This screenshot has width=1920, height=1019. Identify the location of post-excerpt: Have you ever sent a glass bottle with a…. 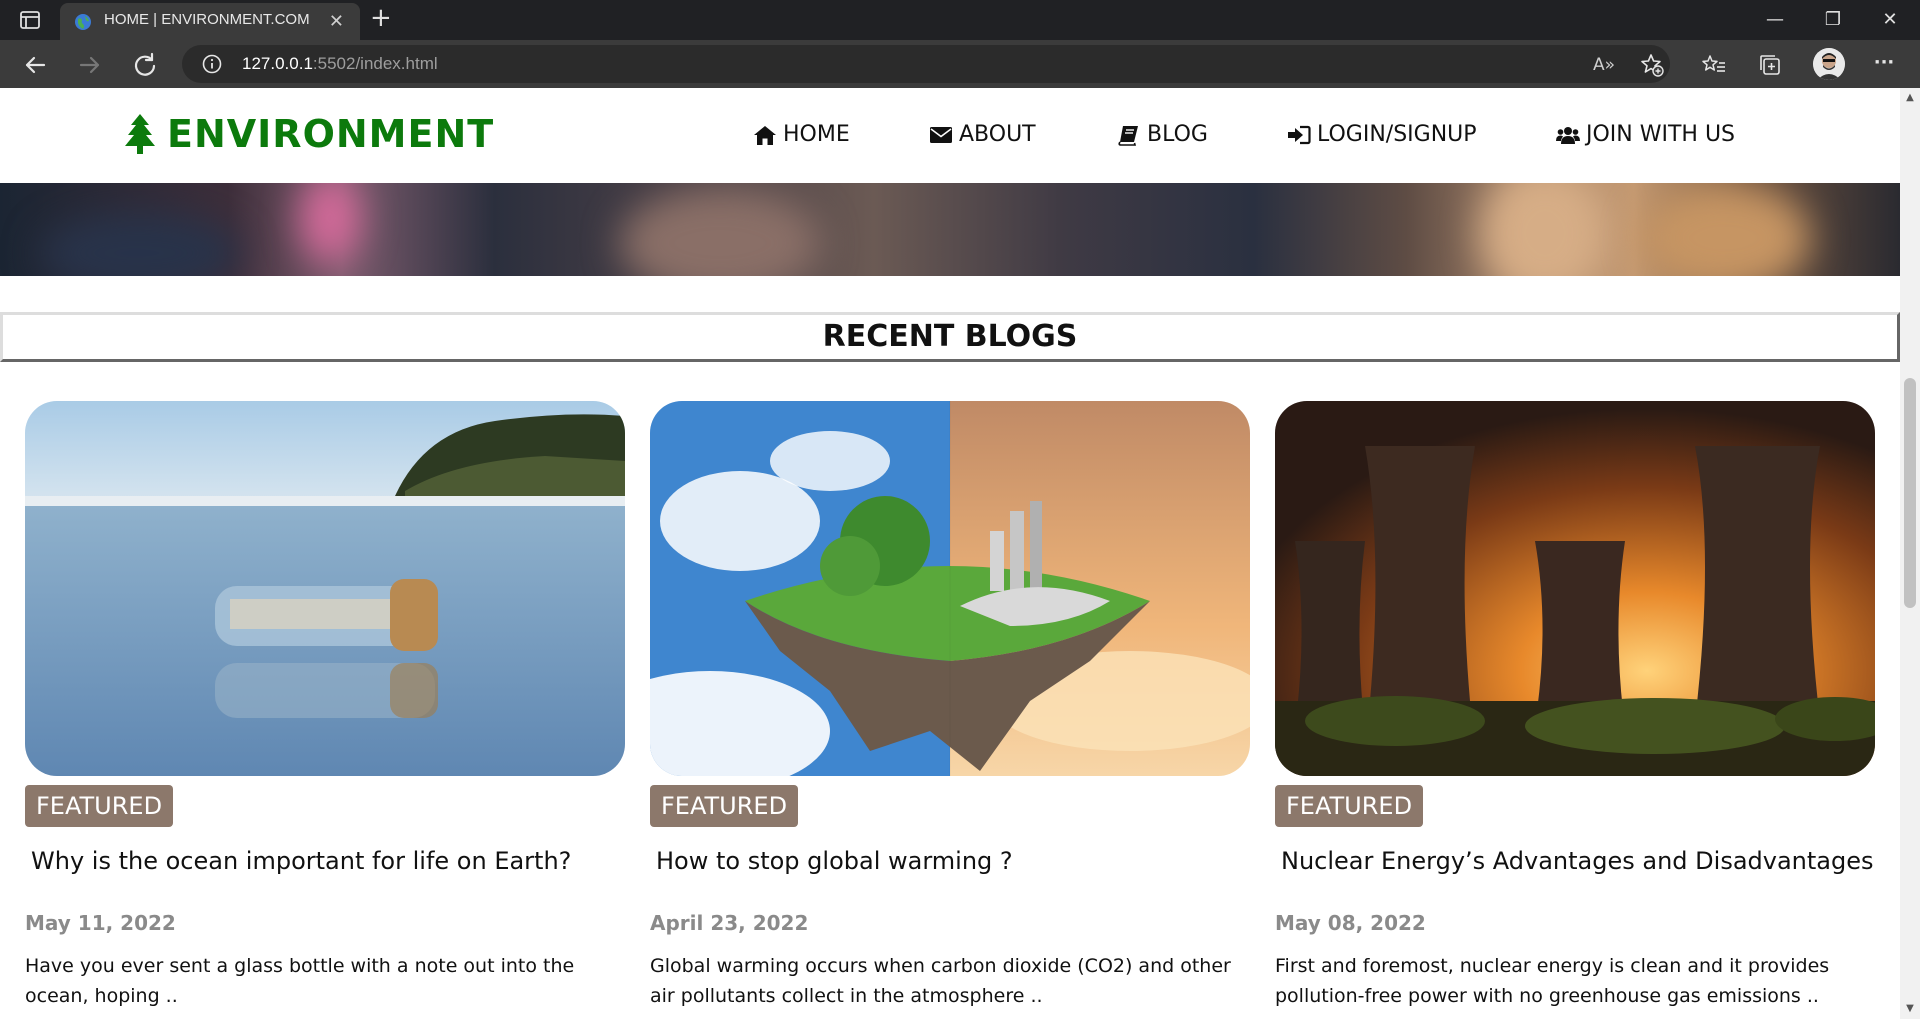
(300, 981).